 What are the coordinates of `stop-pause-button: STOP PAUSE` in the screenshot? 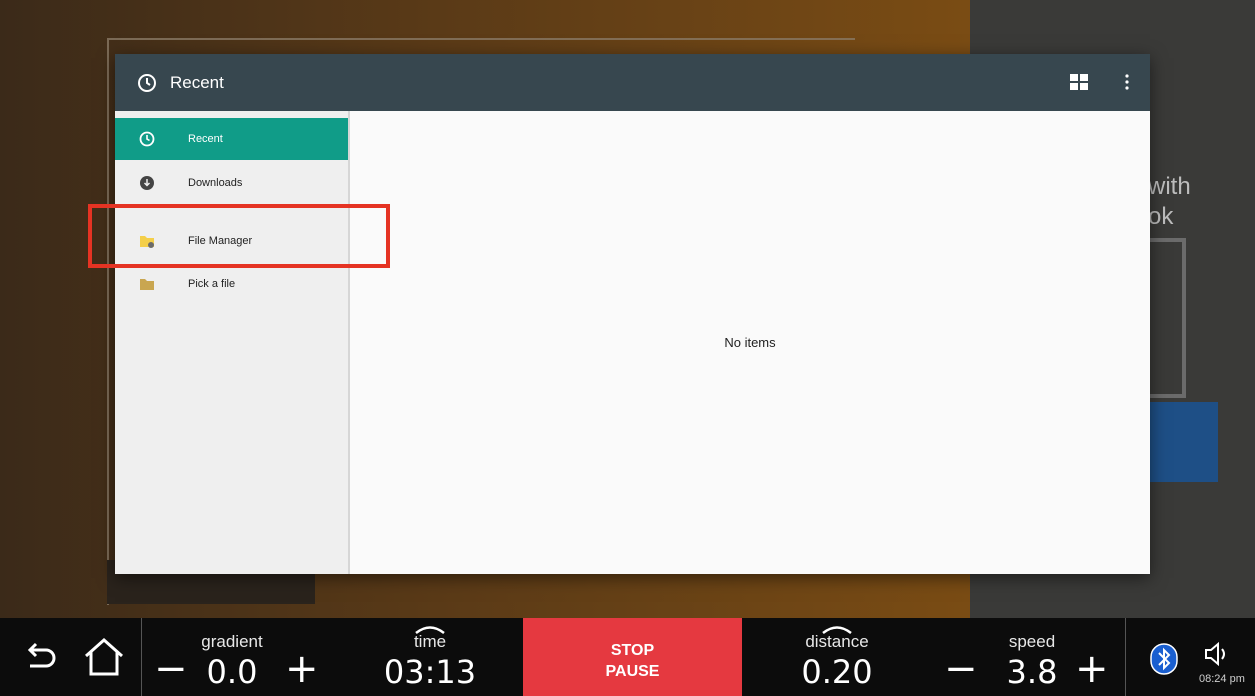 It's located at (632, 657).